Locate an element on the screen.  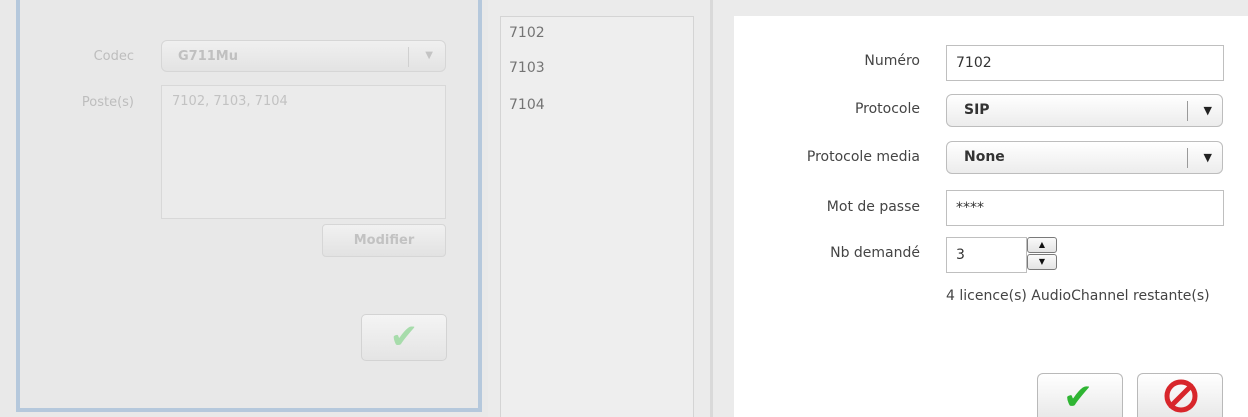
list-item: 7102 is located at coordinates (597, 33).